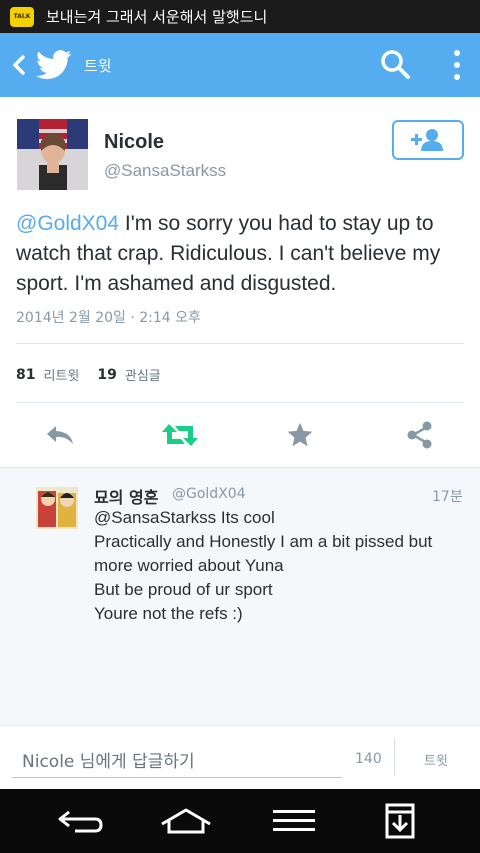 Image resolution: width=480 pixels, height=853 pixels. I want to click on overflow-menu-icon, so click(457, 65).